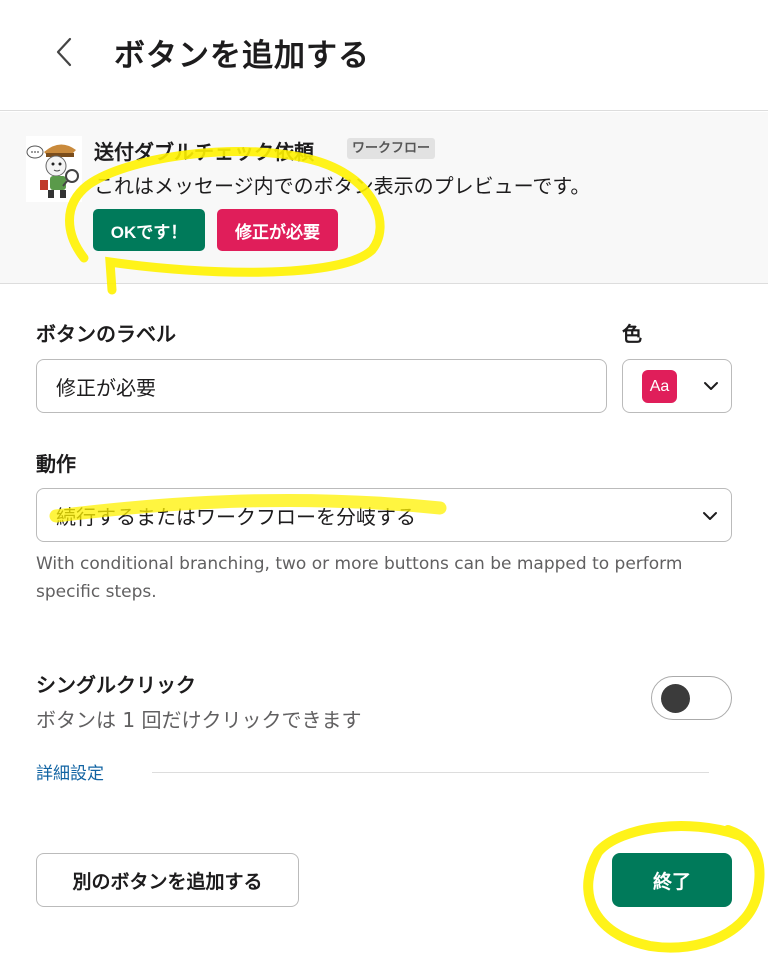 Image resolution: width=768 pixels, height=954 pixels. Describe the element at coordinates (106, 387) in the screenshot. I see `button-label-value: 修正が必要` at that location.